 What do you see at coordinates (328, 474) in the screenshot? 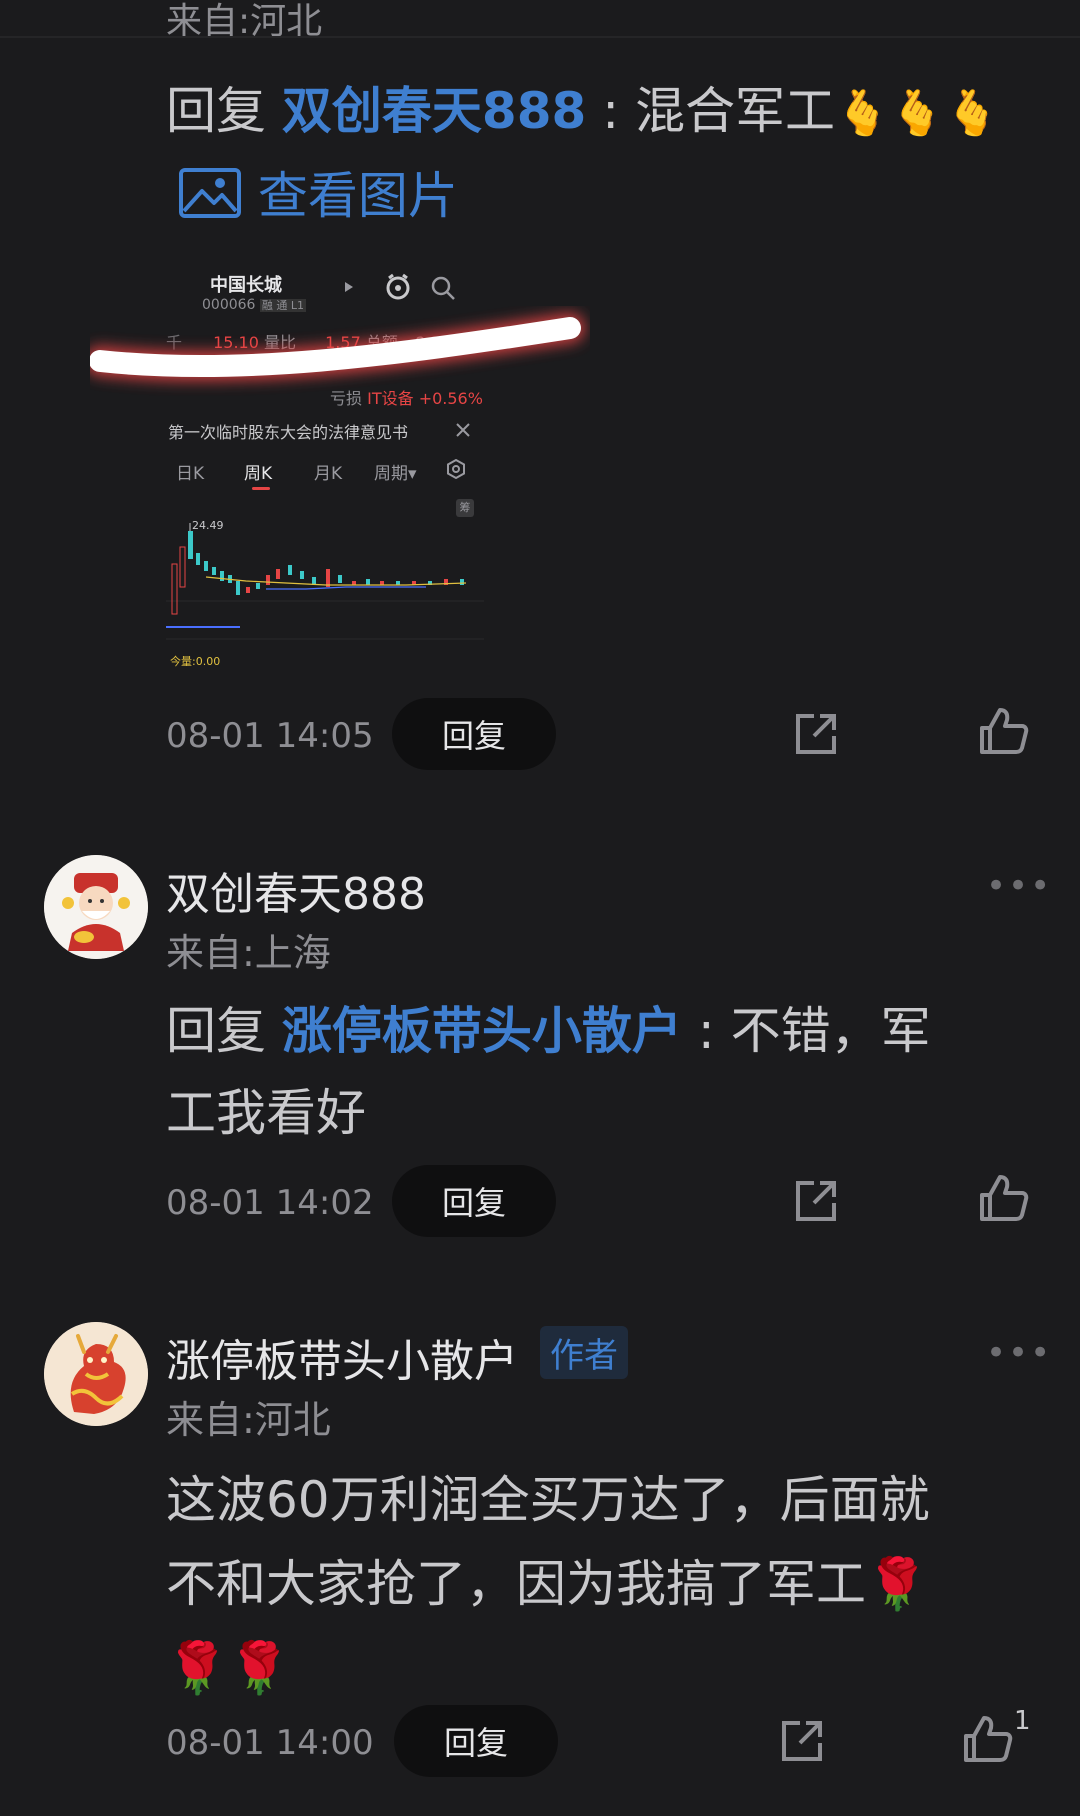
I see `tab-month-k: 月K` at bounding box center [328, 474].